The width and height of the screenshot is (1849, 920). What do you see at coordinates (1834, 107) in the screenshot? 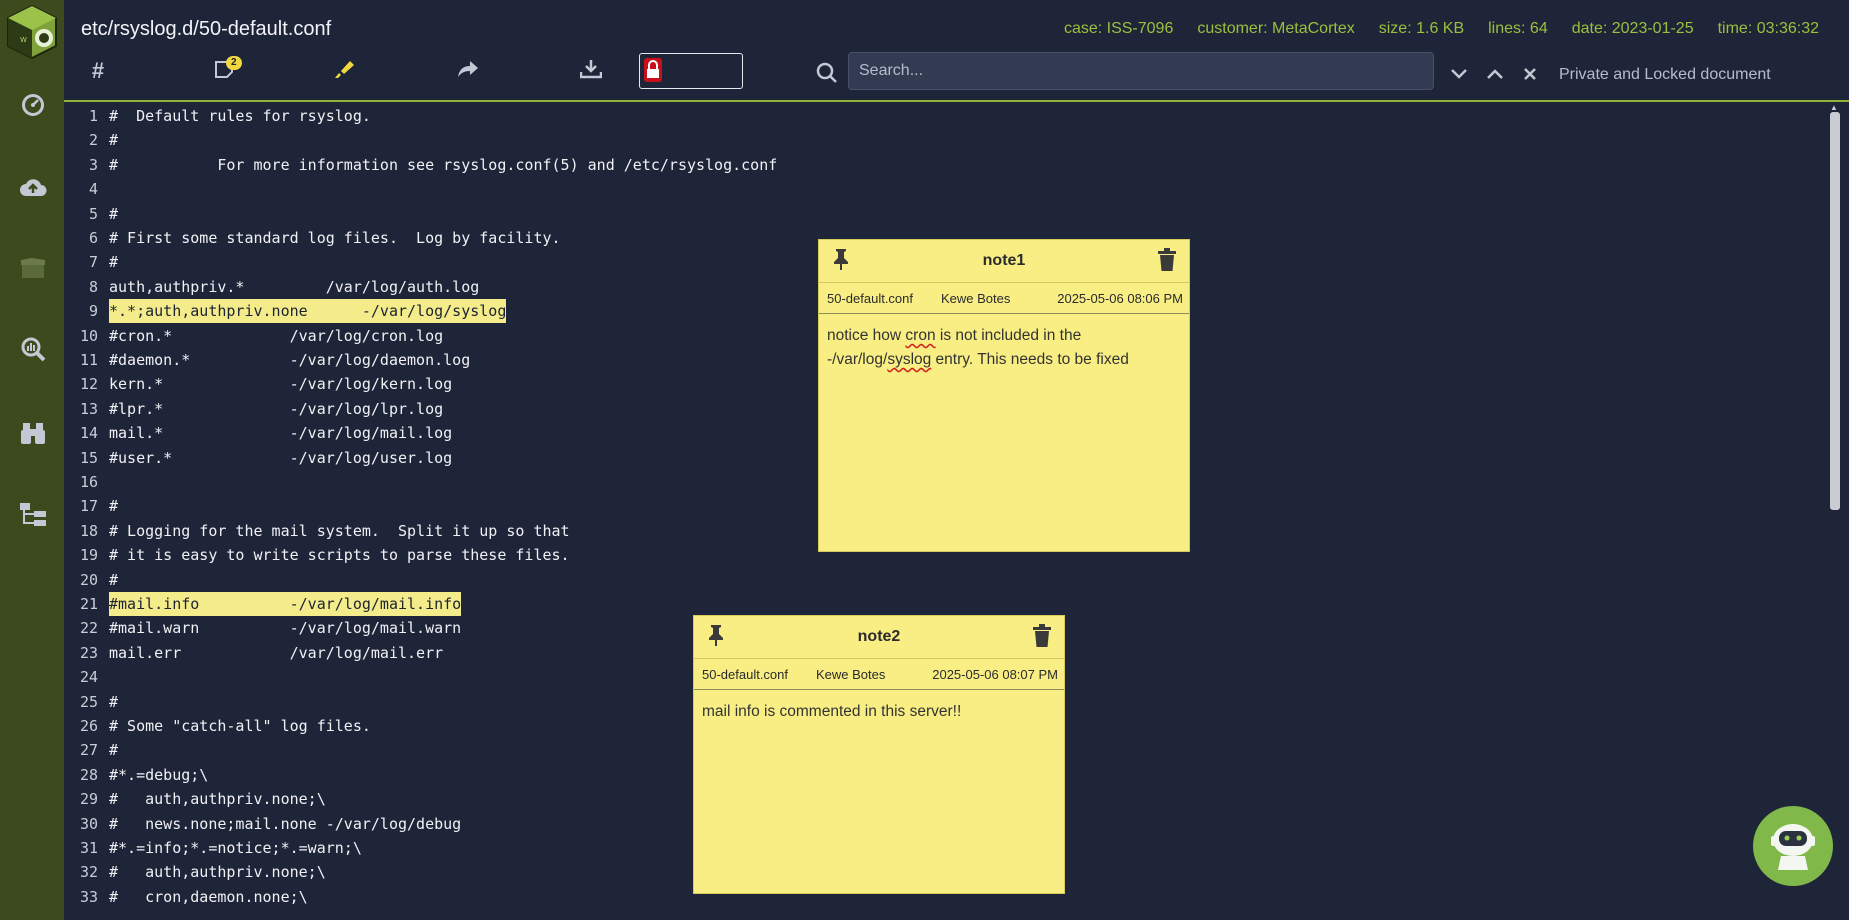
I see `scroll-up-arrow-icon: ▲` at bounding box center [1834, 107].